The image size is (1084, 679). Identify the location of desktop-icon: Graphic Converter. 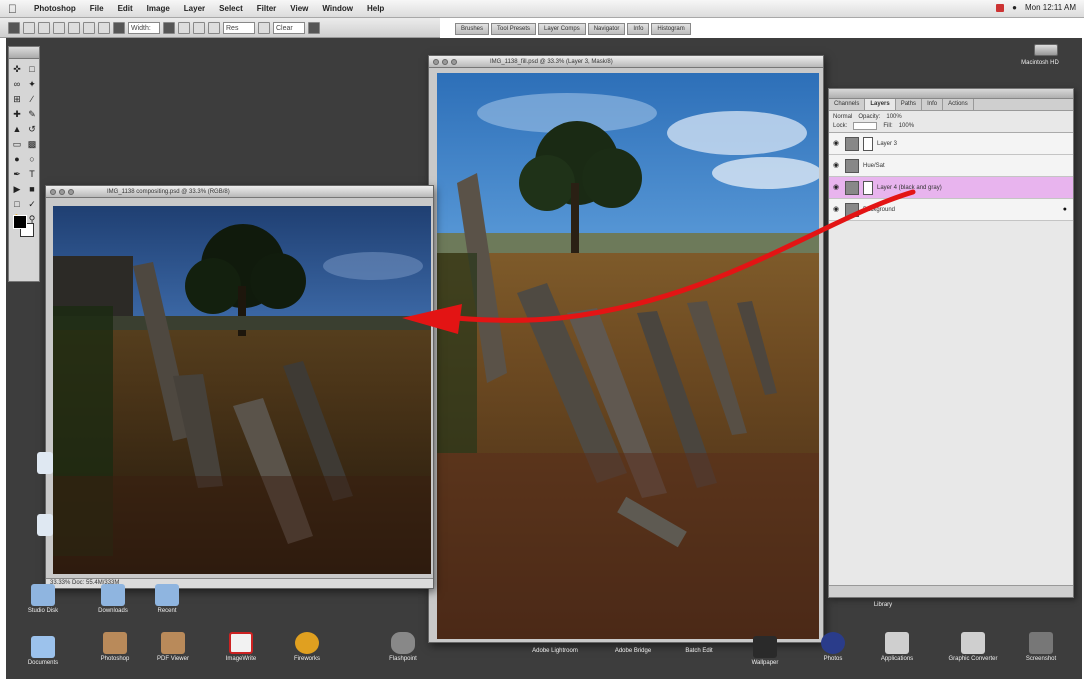
(973, 647).